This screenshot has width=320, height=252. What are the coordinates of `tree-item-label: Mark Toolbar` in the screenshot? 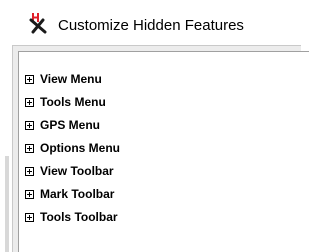 It's located at (77, 194).